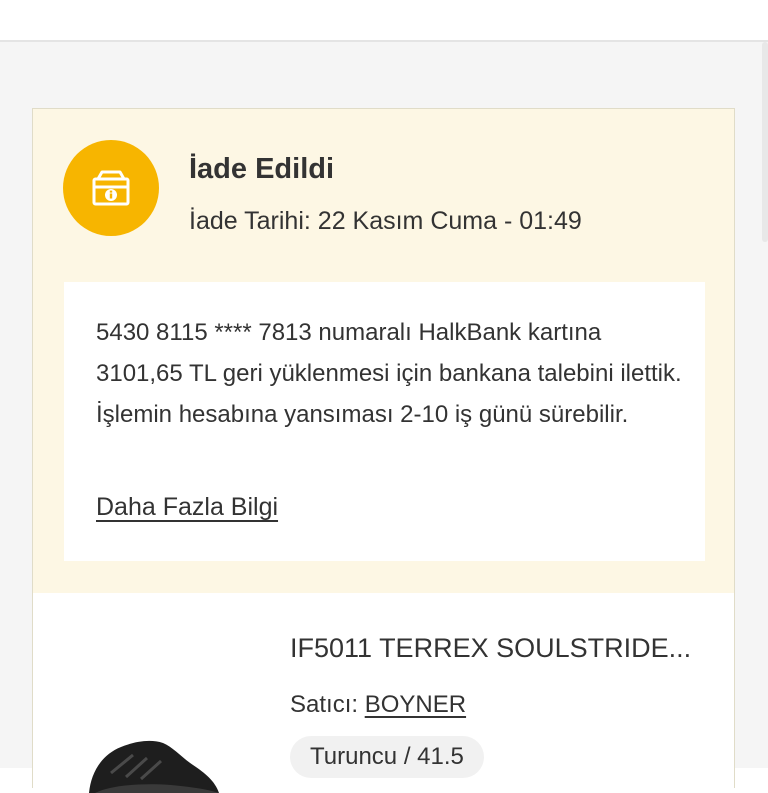 The image size is (768, 793). I want to click on refund-status-icon, so click(111, 188).